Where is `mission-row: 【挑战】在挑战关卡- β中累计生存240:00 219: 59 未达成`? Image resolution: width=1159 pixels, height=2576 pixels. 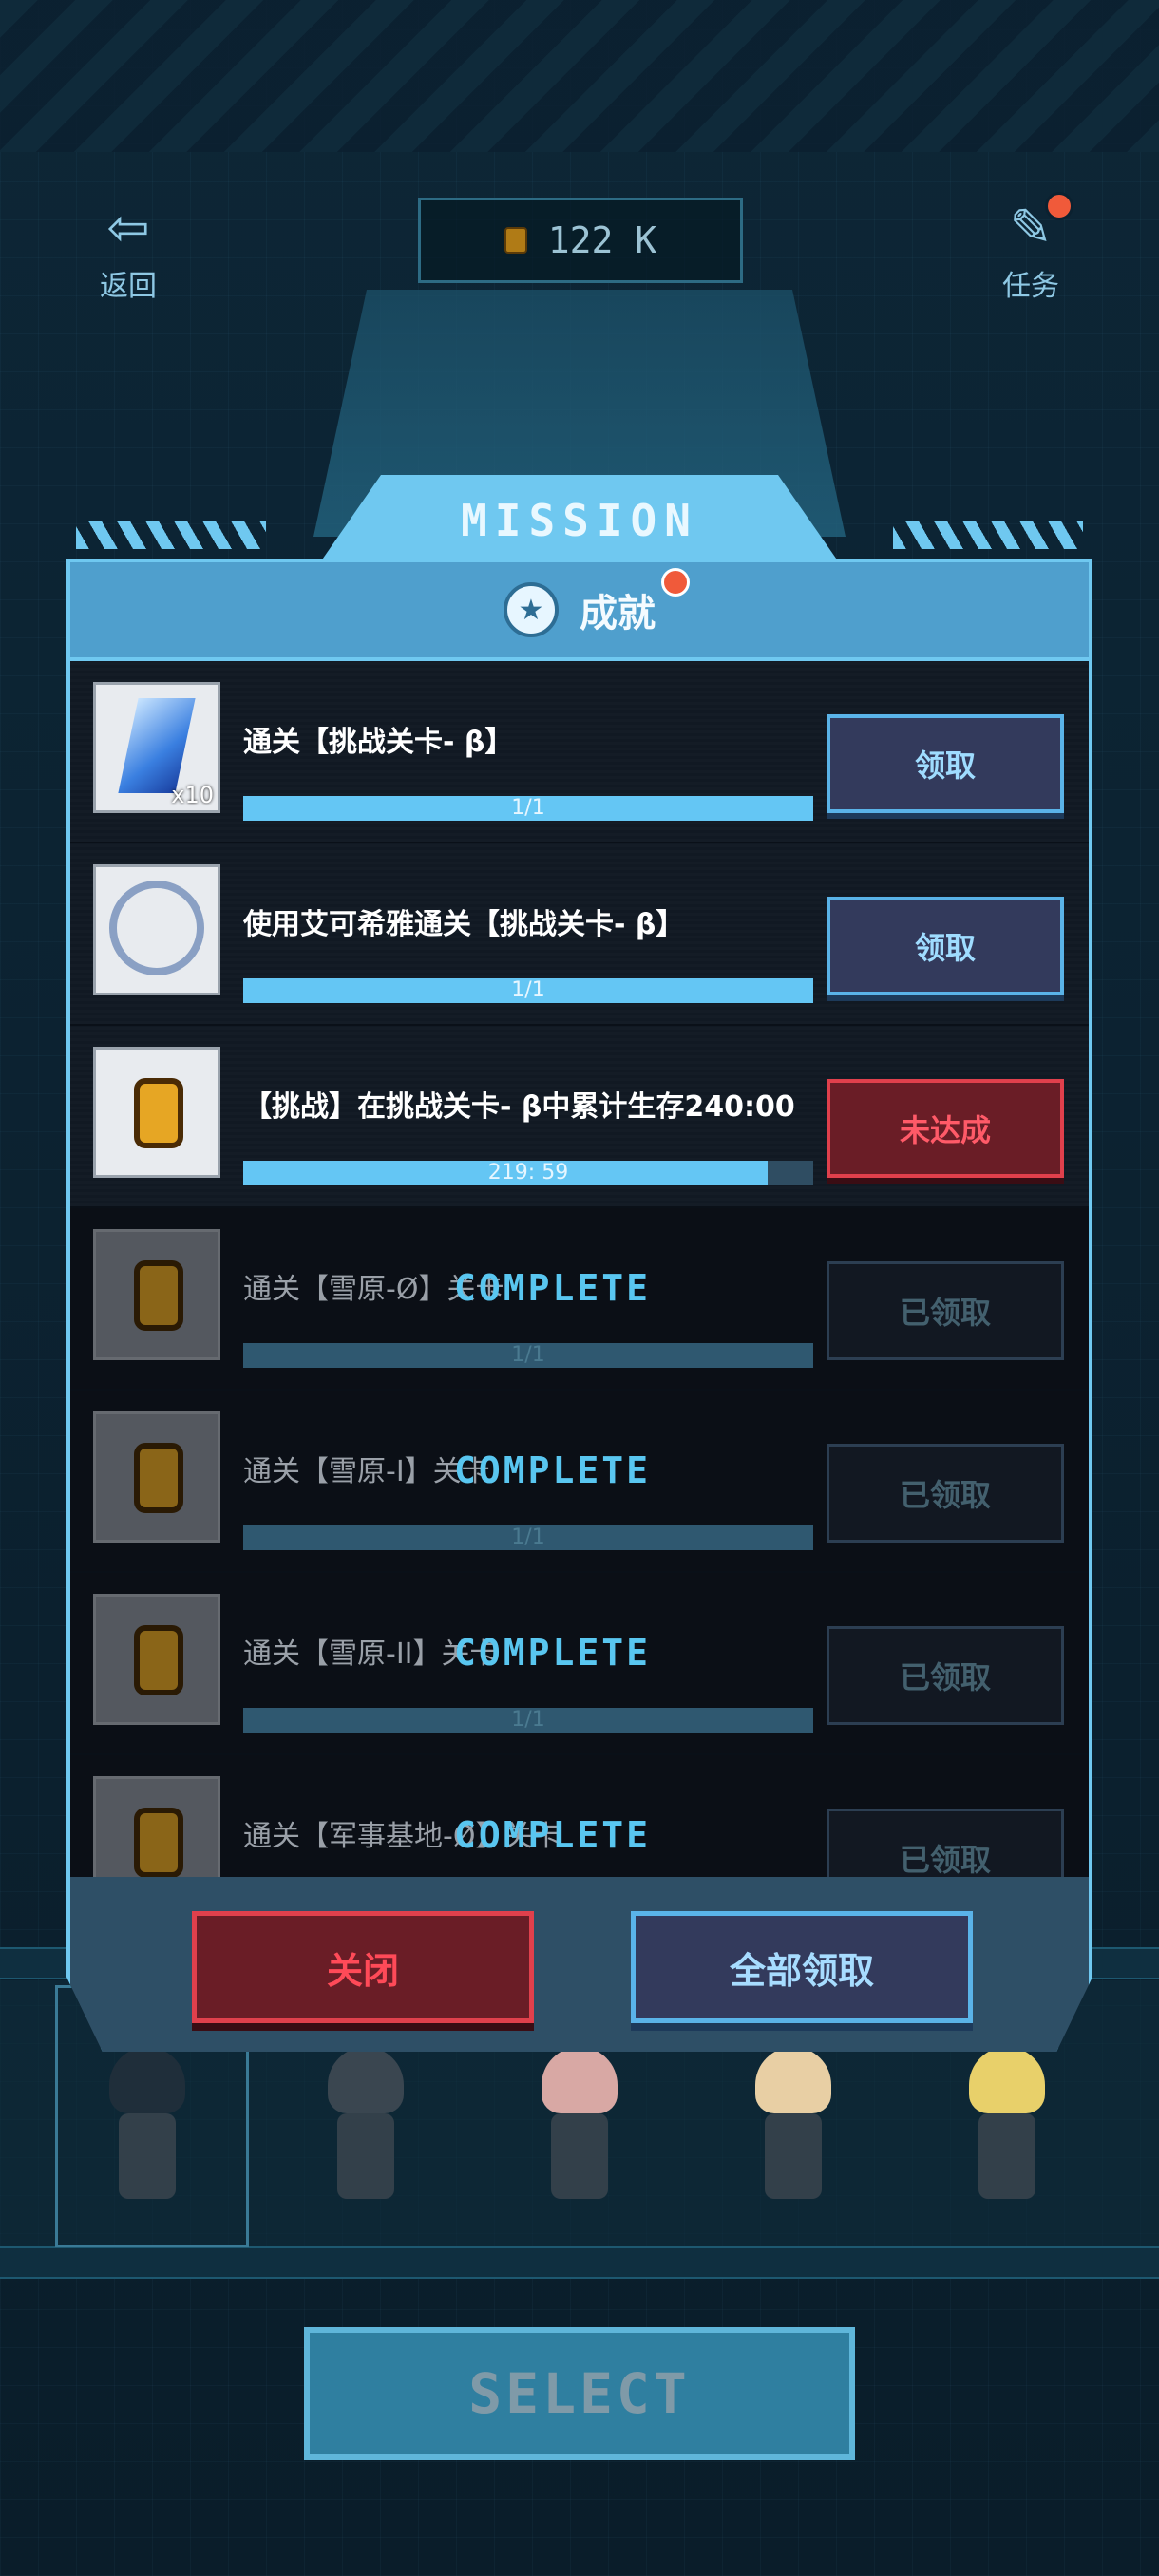 mission-row: 【挑战】在挑战关卡- β中累计生存240:00 219: 59 未达成 is located at coordinates (579, 1117).